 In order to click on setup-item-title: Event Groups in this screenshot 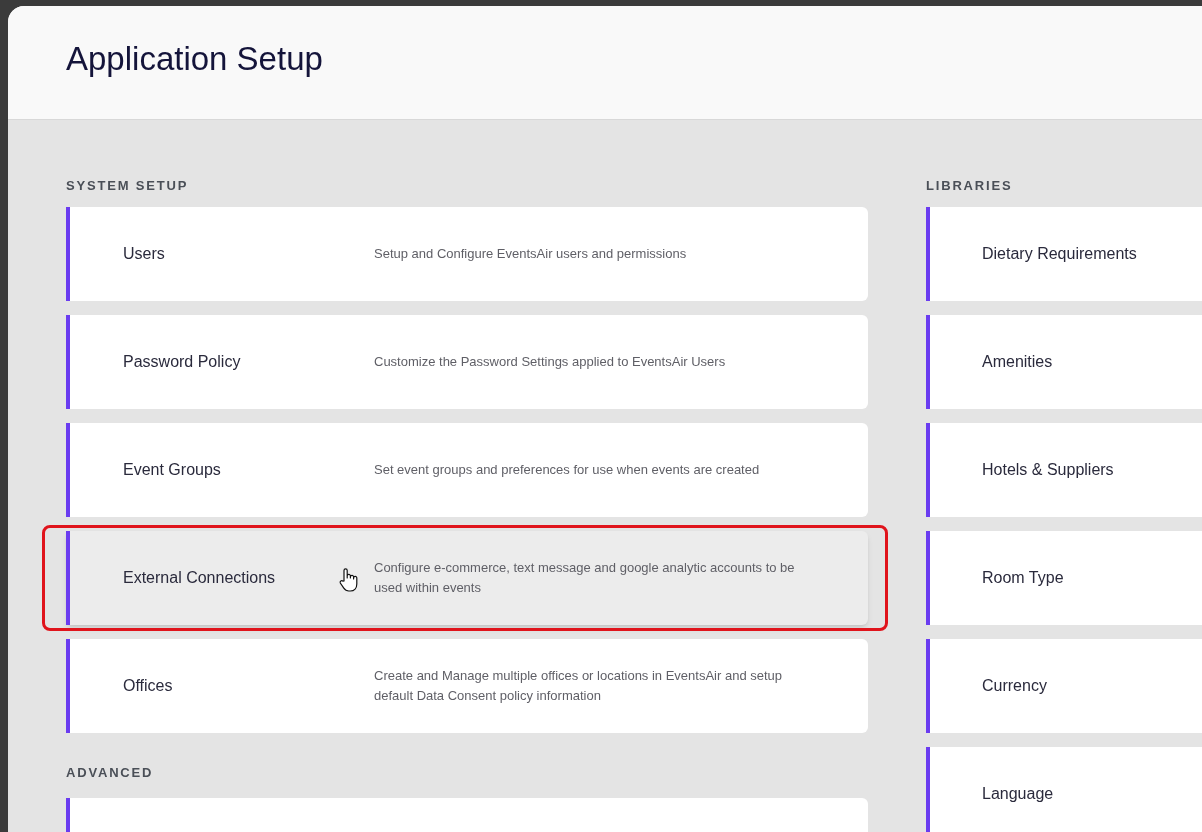, I will do `click(172, 469)`.